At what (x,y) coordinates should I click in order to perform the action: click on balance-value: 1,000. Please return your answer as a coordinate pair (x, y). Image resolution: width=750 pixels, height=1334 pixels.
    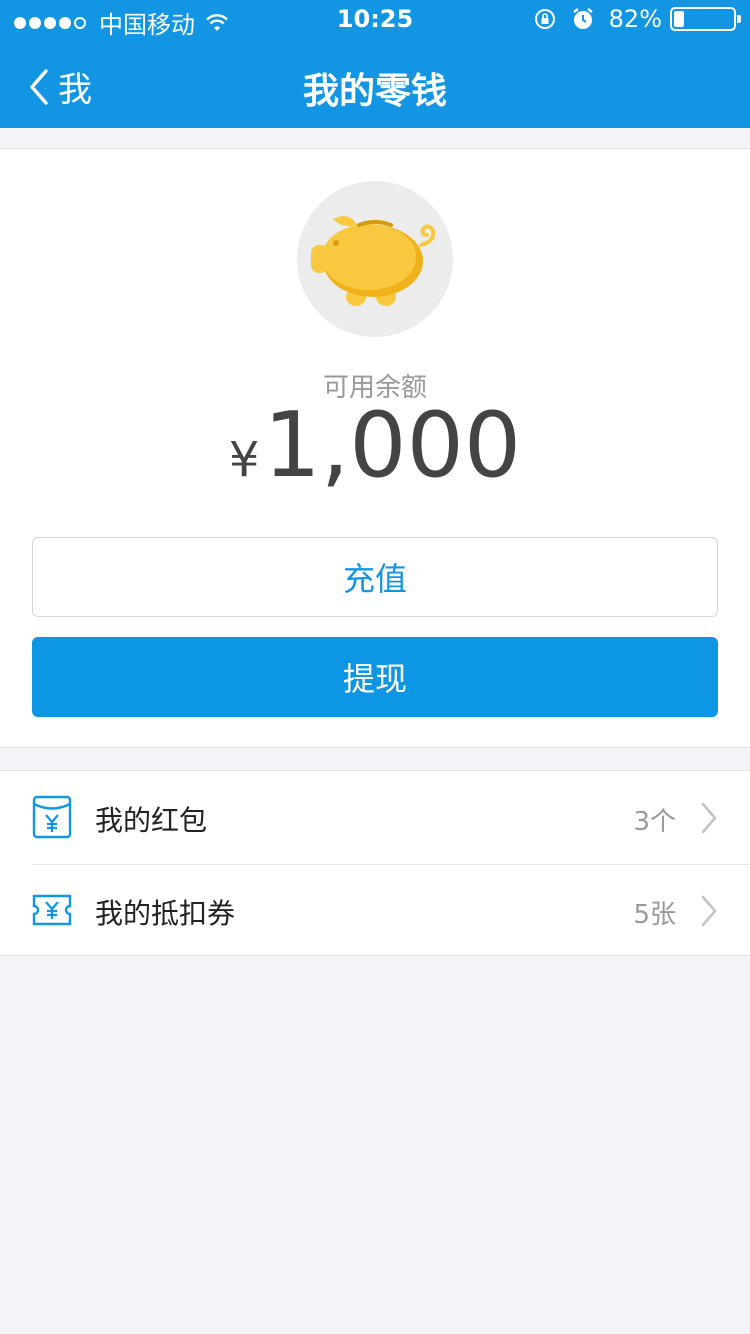
    Looking at the image, I should click on (392, 445).